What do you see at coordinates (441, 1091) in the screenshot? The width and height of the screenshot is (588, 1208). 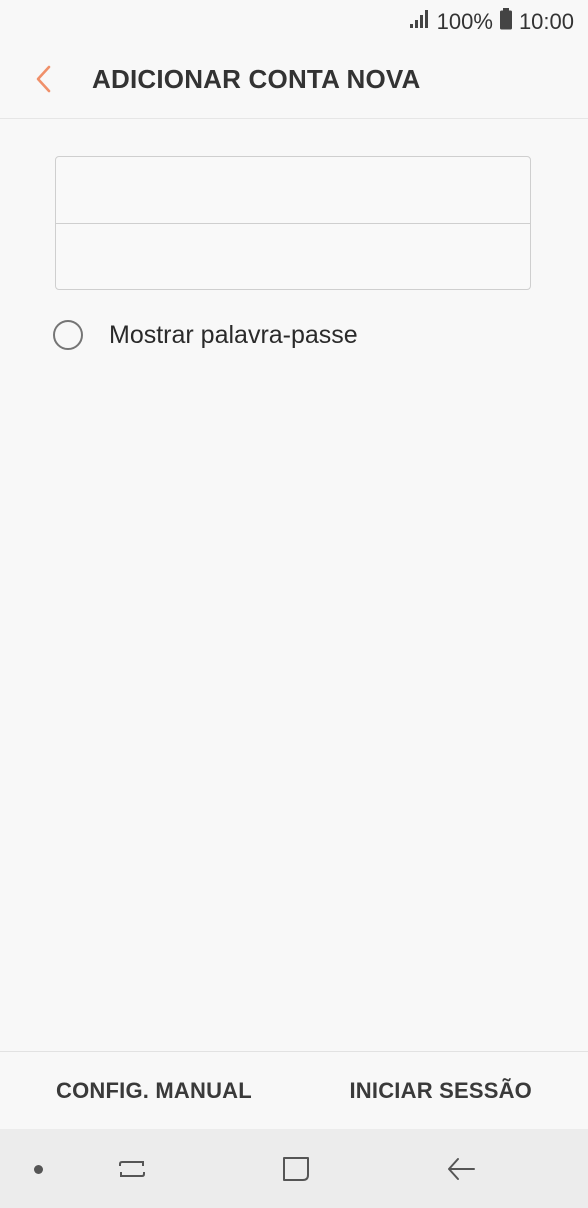 I see `sign-in-button: INICIAR SESSÃO` at bounding box center [441, 1091].